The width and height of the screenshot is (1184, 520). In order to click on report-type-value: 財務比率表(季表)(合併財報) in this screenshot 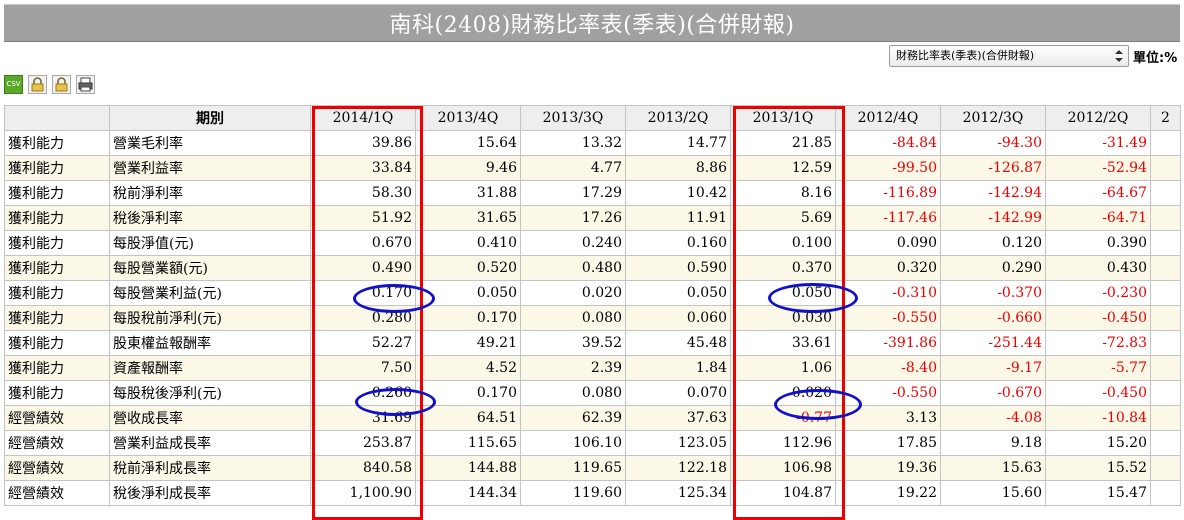, I will do `click(965, 55)`.